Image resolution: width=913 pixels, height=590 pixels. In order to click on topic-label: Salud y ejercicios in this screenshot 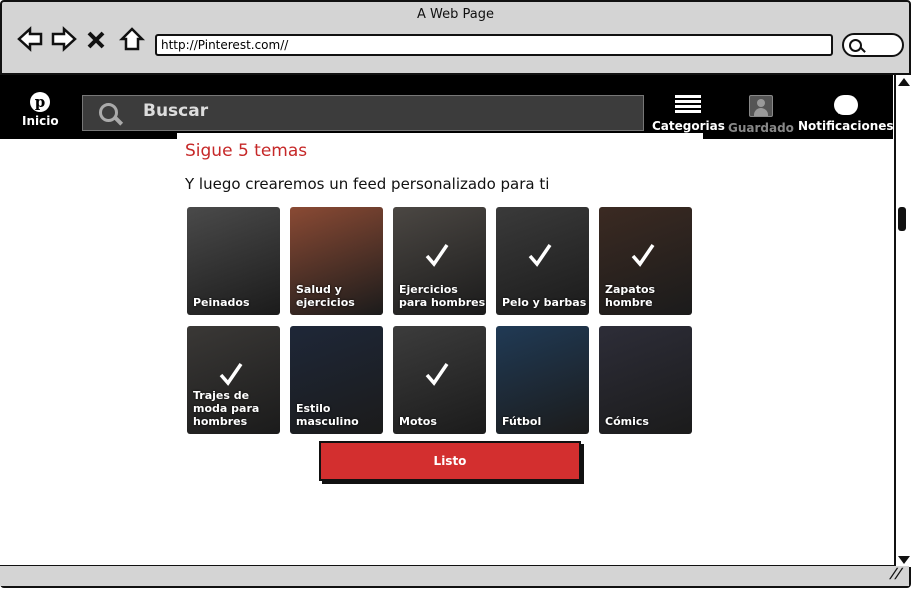, I will do `click(325, 296)`.